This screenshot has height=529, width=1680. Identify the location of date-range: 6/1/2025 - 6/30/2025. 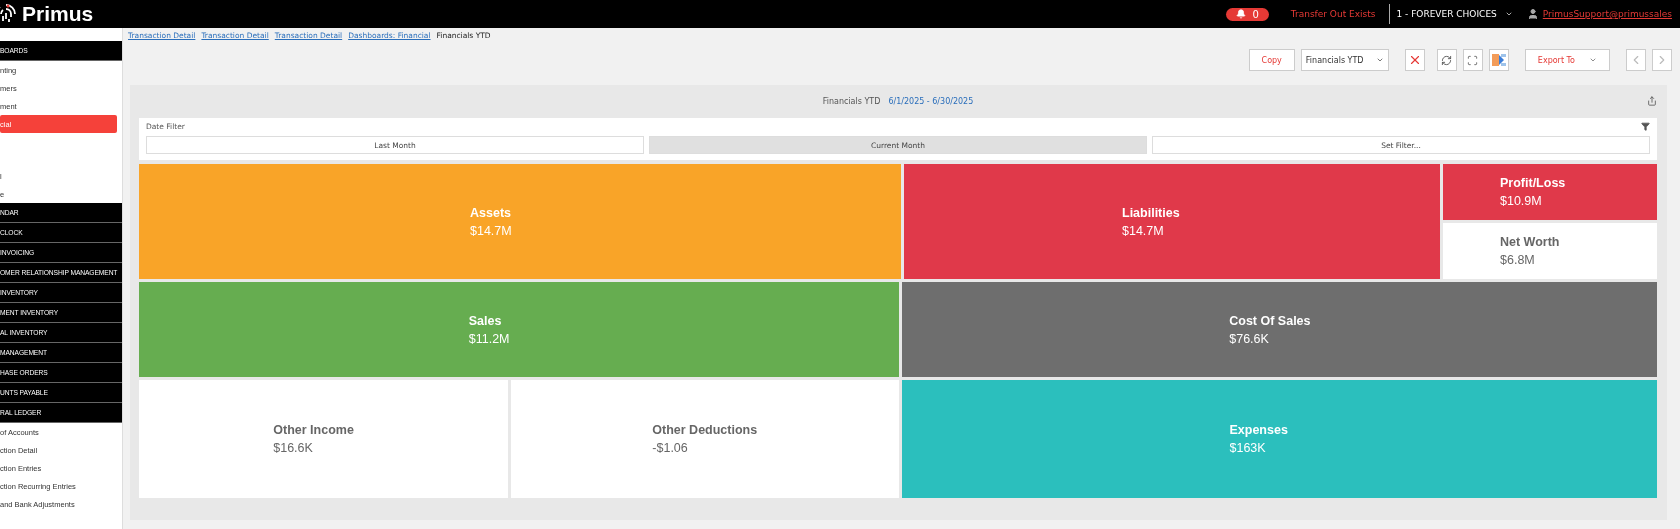
(931, 101).